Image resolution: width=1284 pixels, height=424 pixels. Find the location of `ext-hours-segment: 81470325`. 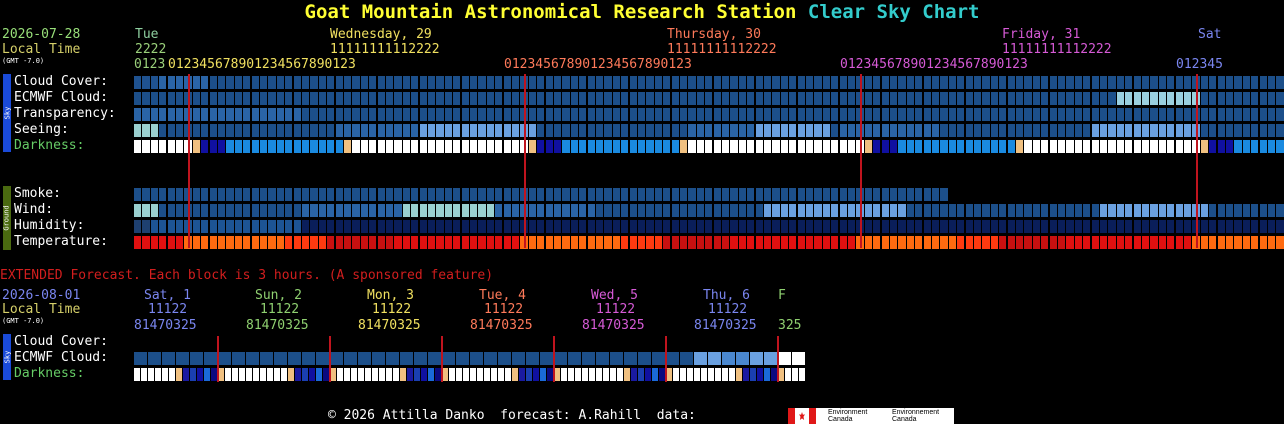

ext-hours-segment: 81470325 is located at coordinates (165, 325).